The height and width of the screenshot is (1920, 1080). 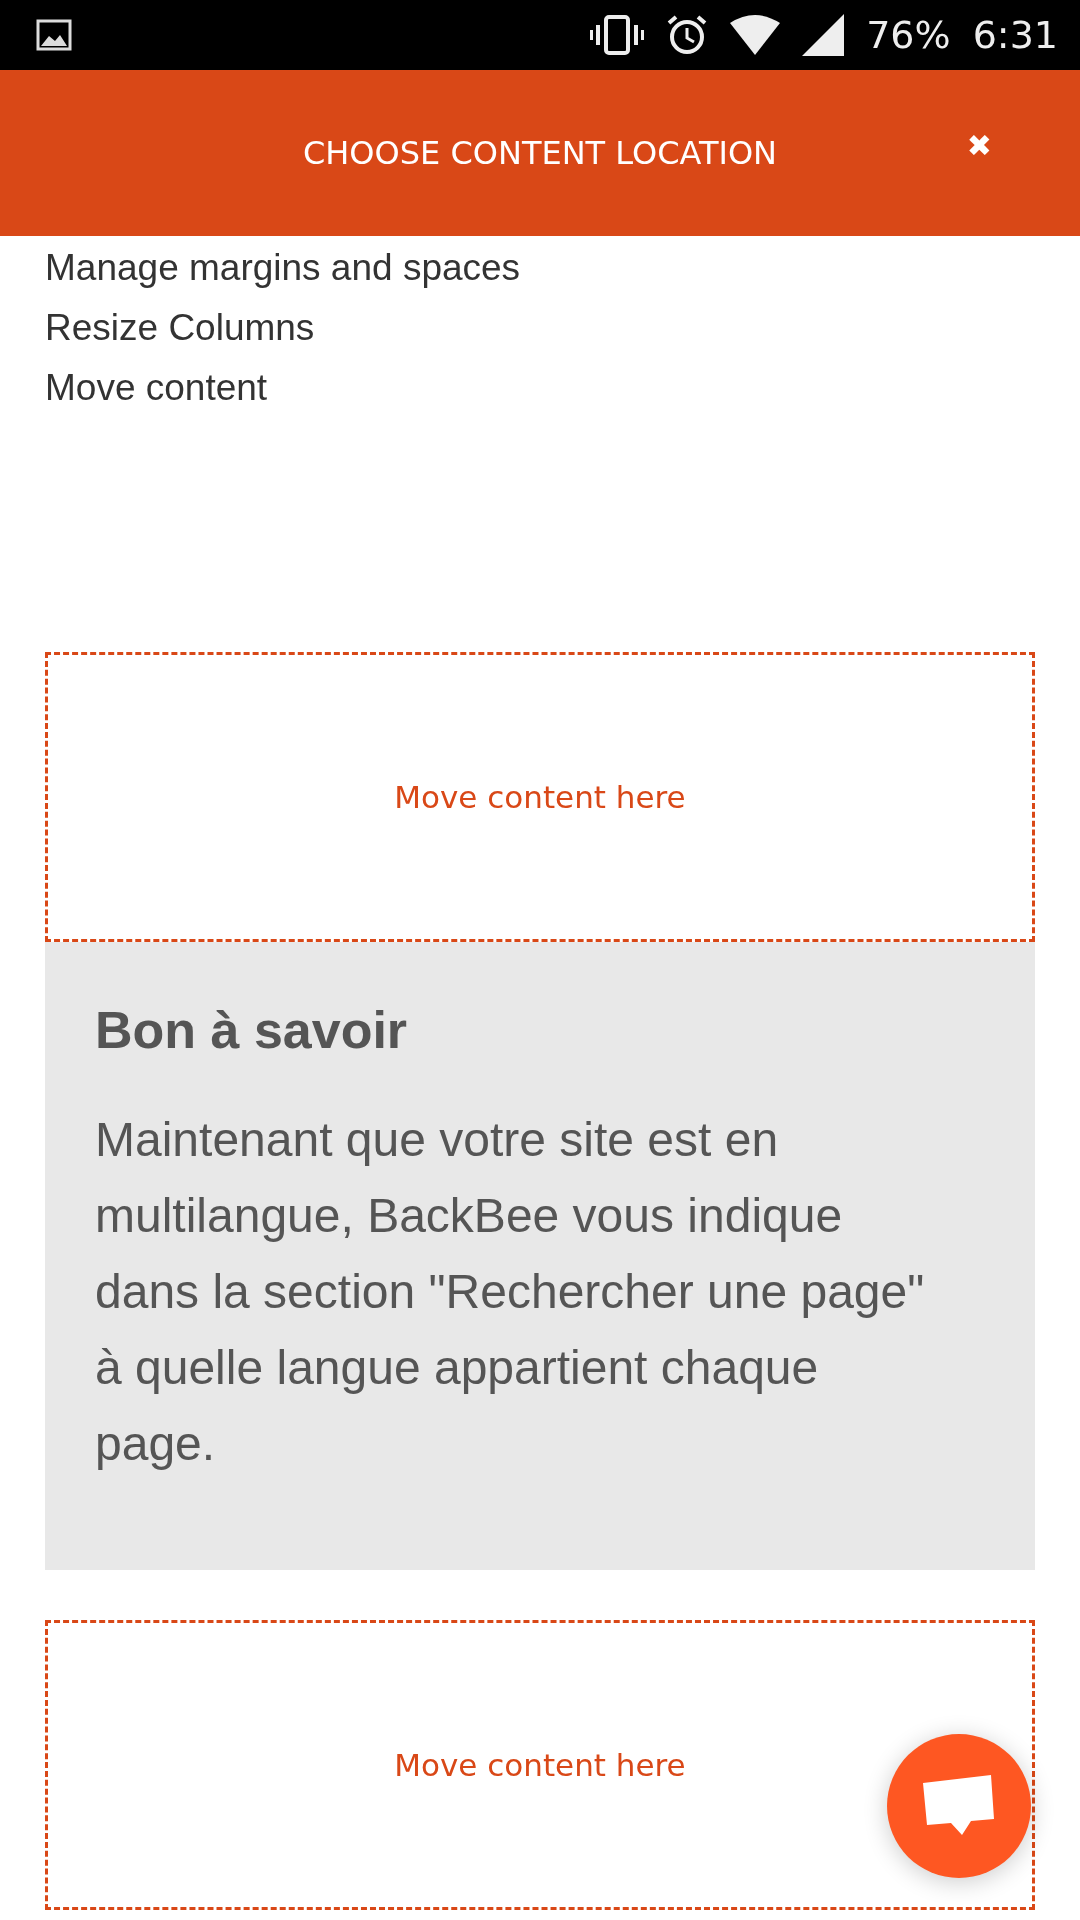 I want to click on alarm-icon, so click(x=687, y=35).